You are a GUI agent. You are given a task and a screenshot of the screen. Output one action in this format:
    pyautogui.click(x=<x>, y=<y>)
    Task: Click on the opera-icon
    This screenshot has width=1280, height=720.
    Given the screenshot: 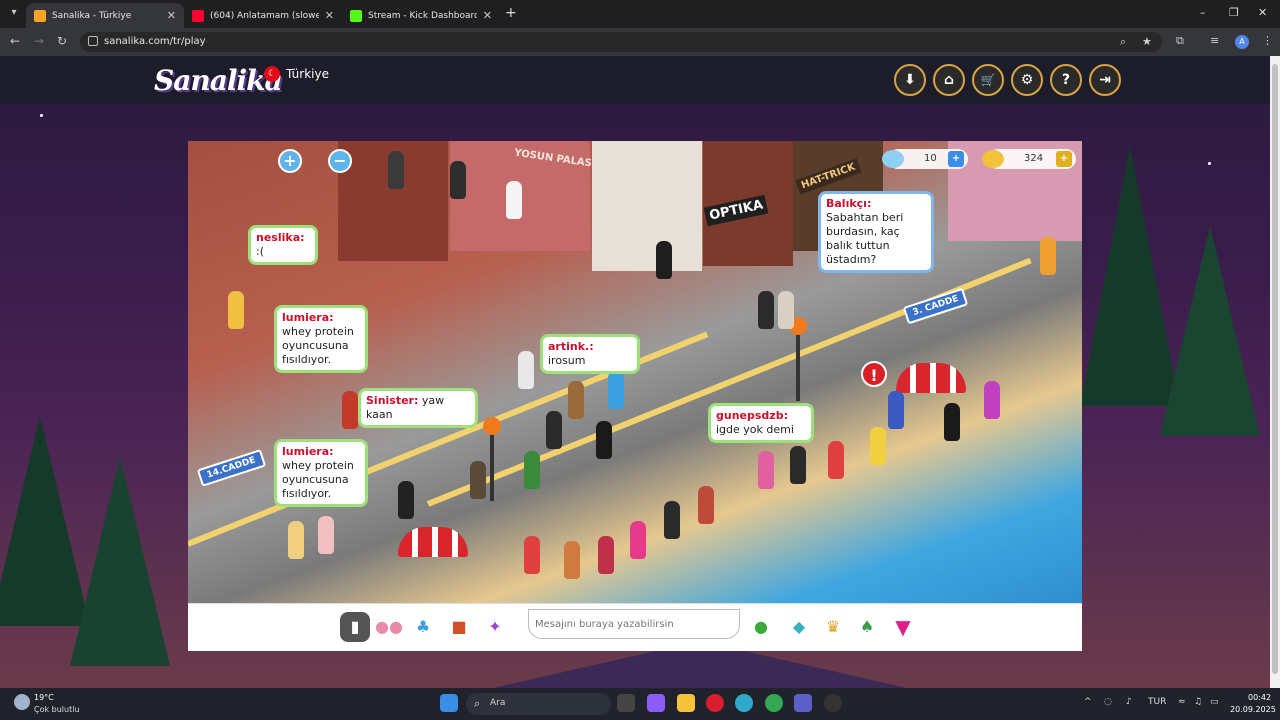 What is the action you would take?
    pyautogui.click(x=715, y=703)
    